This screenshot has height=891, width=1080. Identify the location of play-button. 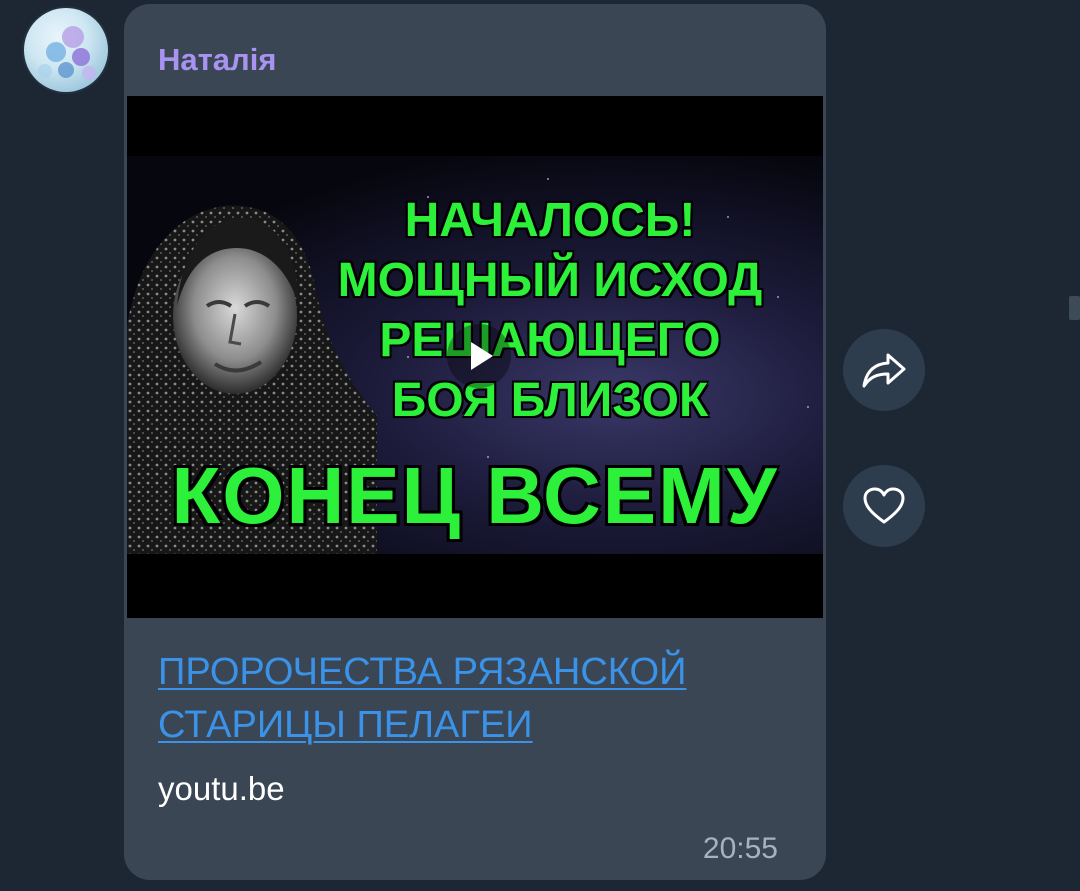
(479, 356).